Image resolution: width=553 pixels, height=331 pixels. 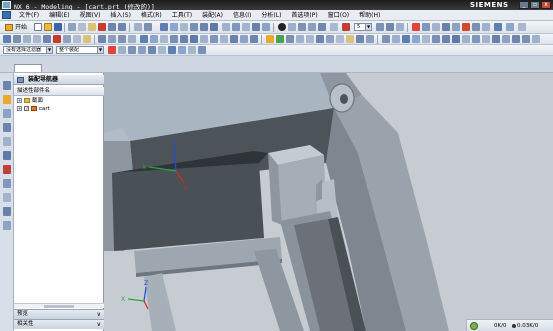 I want to click on constraint-icon, so click(x=27, y=39).